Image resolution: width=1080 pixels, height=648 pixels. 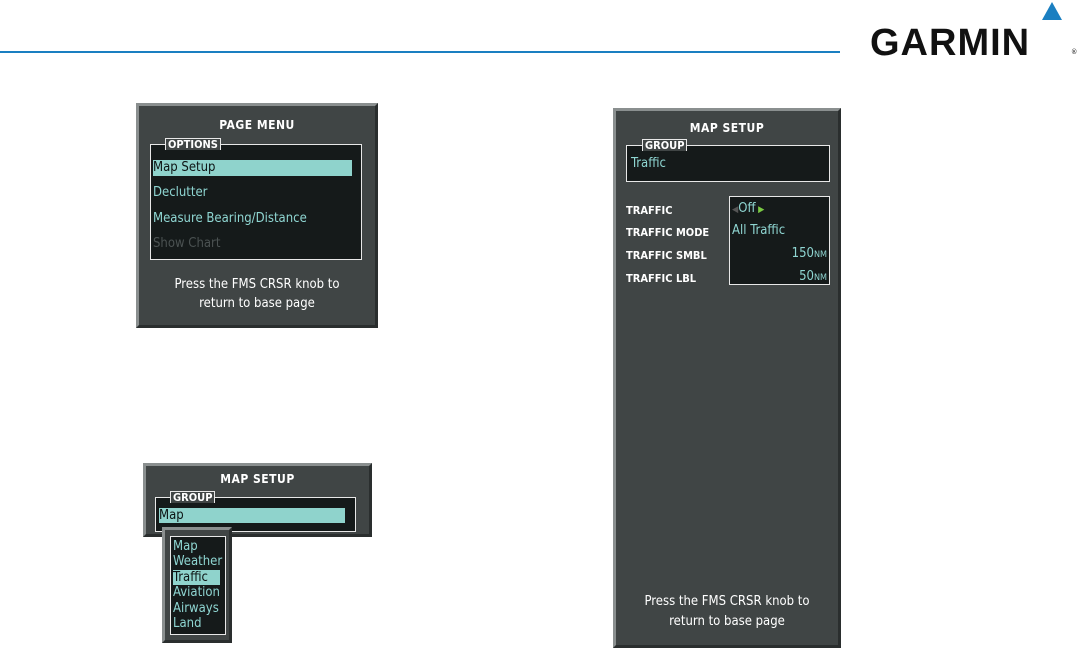 What do you see at coordinates (802, 253) in the screenshot?
I see `traffic-smbl-value: 150` at bounding box center [802, 253].